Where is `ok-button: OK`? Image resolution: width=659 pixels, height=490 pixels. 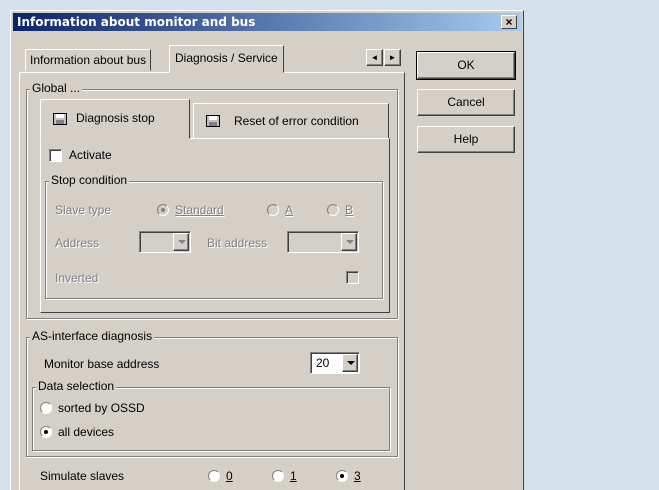
ok-button: OK is located at coordinates (466, 65).